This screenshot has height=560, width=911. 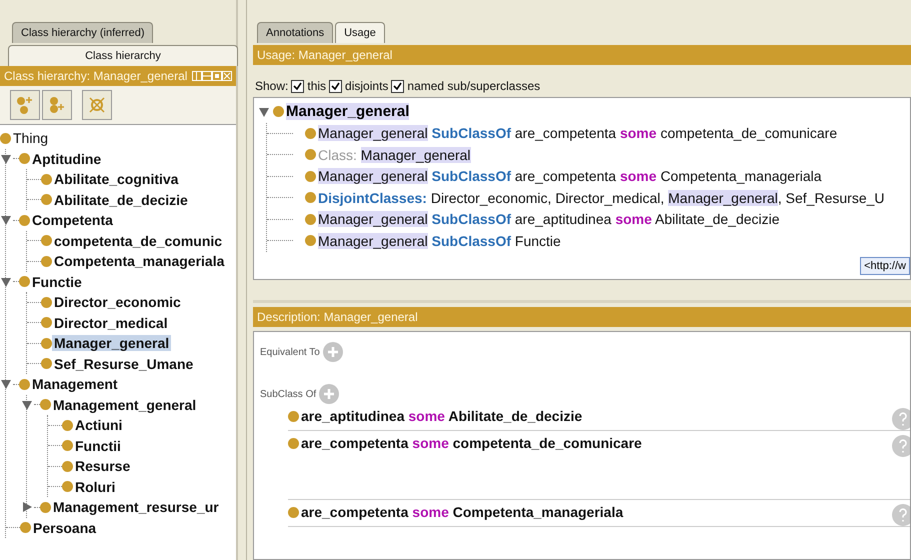 I want to click on tree-item: Management_resurse_ur, so click(x=136, y=507).